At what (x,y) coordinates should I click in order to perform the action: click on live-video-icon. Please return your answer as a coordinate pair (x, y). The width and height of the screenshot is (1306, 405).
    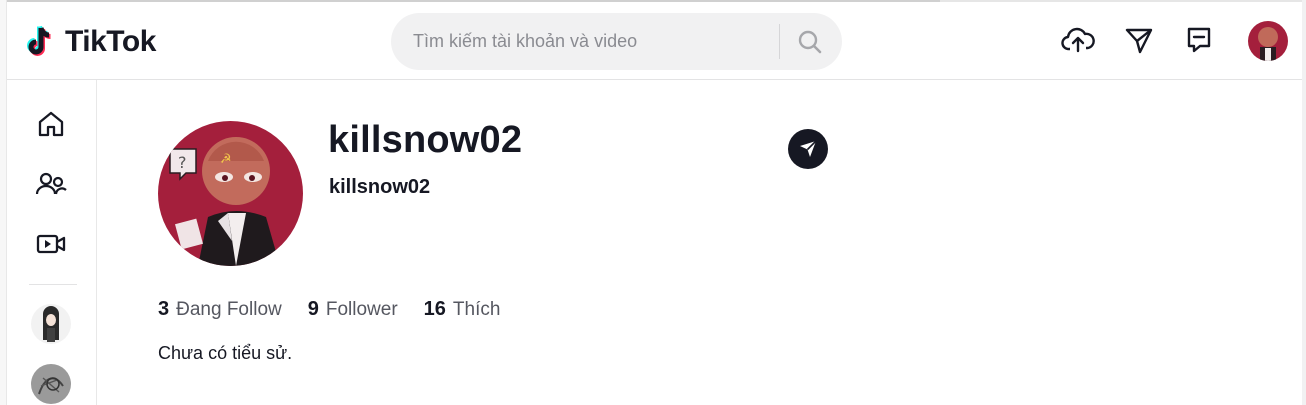
    Looking at the image, I should click on (51, 244).